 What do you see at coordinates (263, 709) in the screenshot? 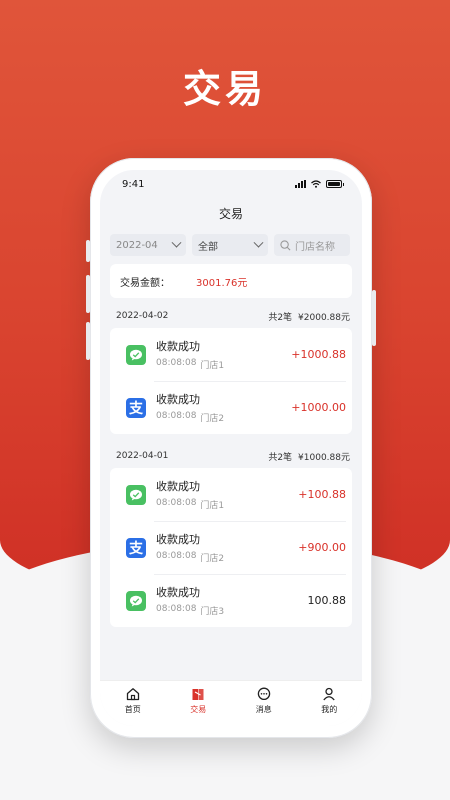
I see `tab-messages-label: 消息` at bounding box center [263, 709].